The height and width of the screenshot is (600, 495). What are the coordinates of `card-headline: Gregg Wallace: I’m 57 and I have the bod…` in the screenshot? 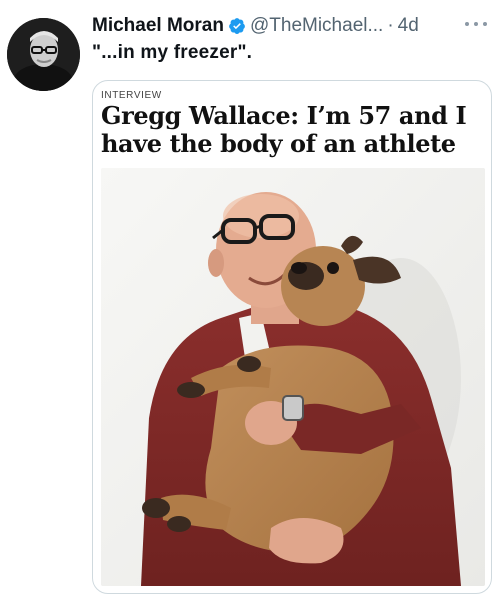 It's located at (293, 130).